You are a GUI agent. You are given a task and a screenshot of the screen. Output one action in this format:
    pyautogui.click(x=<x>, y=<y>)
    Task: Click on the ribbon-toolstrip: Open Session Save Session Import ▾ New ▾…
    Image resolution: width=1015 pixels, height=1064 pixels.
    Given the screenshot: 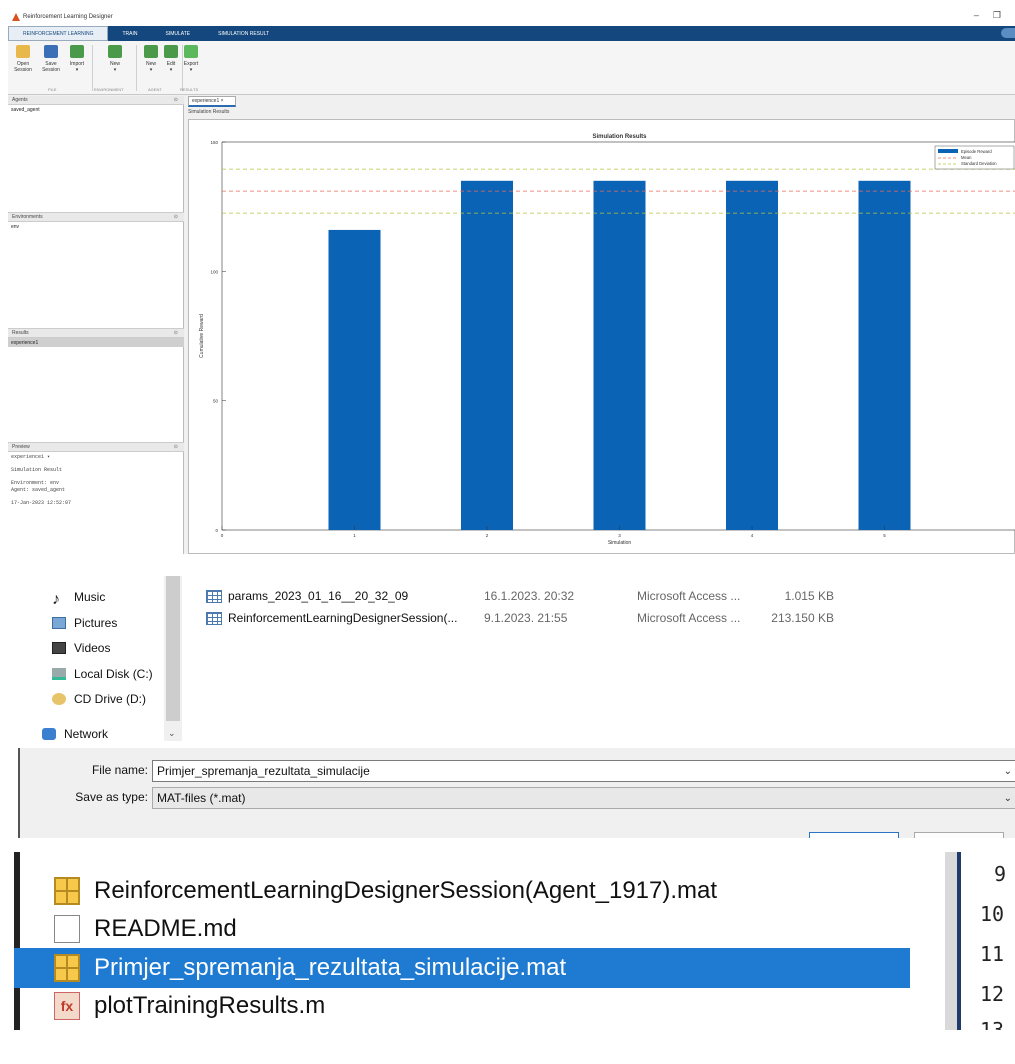 What is the action you would take?
    pyautogui.click(x=511, y=68)
    